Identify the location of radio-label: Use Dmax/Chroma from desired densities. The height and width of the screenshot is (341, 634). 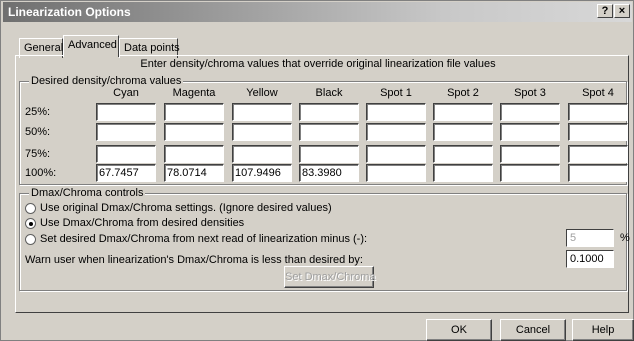
(142, 223).